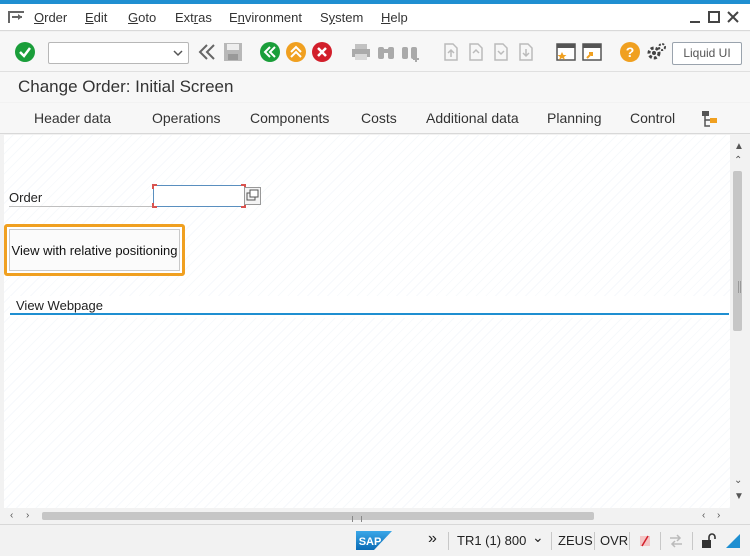 The height and width of the screenshot is (556, 750). What do you see at coordinates (710, 119) in the screenshot?
I see `more-functions-icon` at bounding box center [710, 119].